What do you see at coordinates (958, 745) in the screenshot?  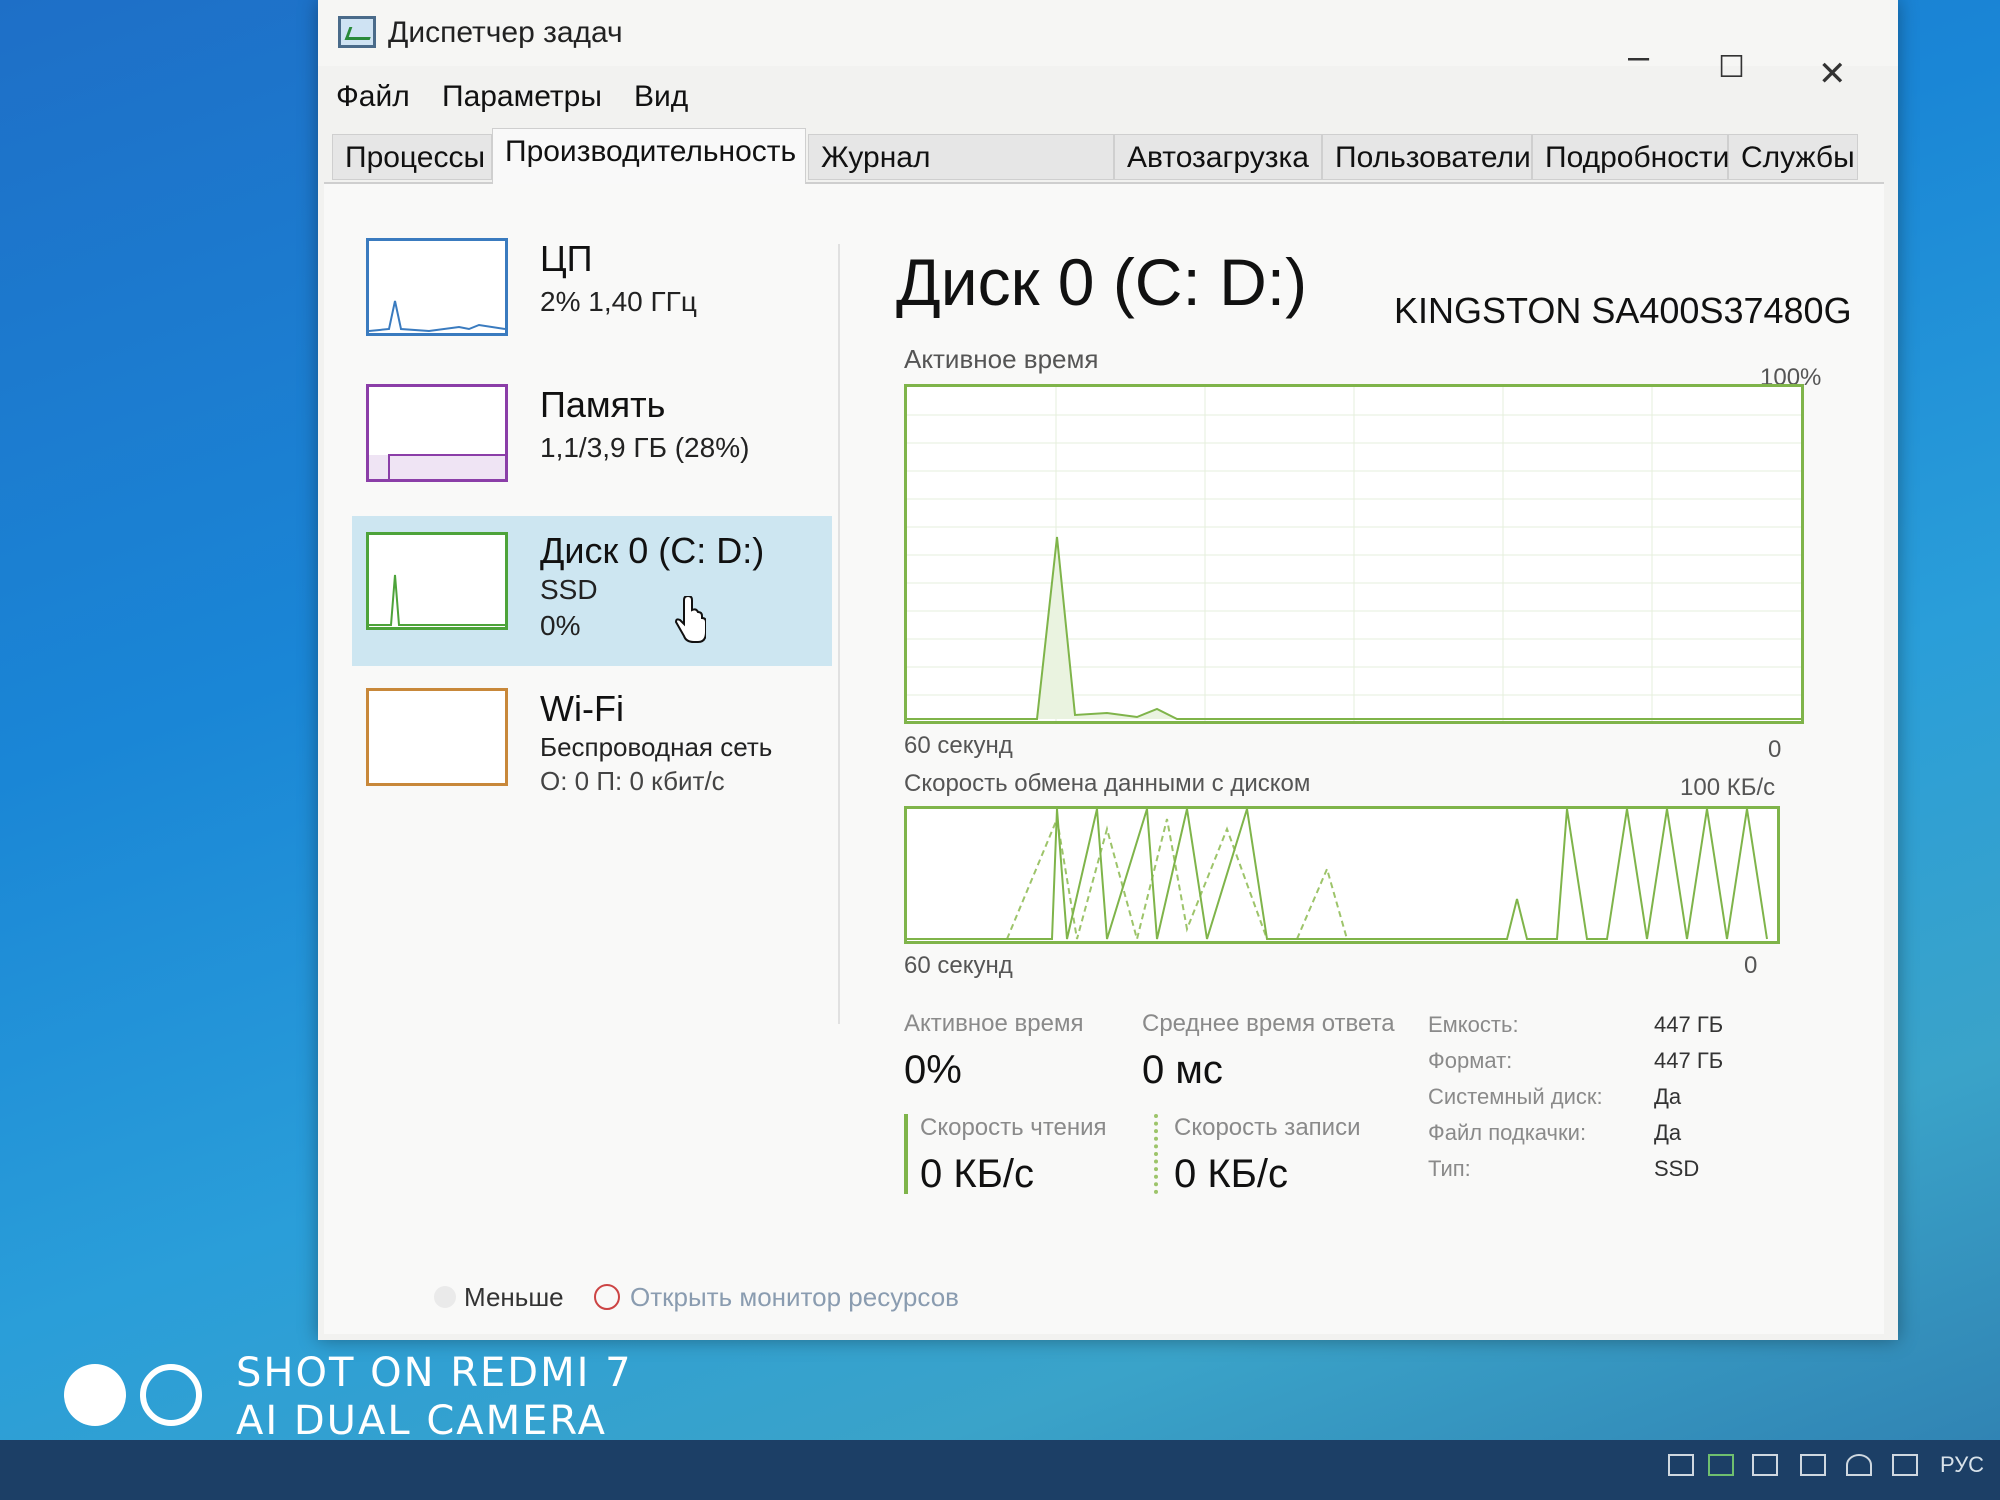 I see `graph1-x-left: 60 секунд` at bounding box center [958, 745].